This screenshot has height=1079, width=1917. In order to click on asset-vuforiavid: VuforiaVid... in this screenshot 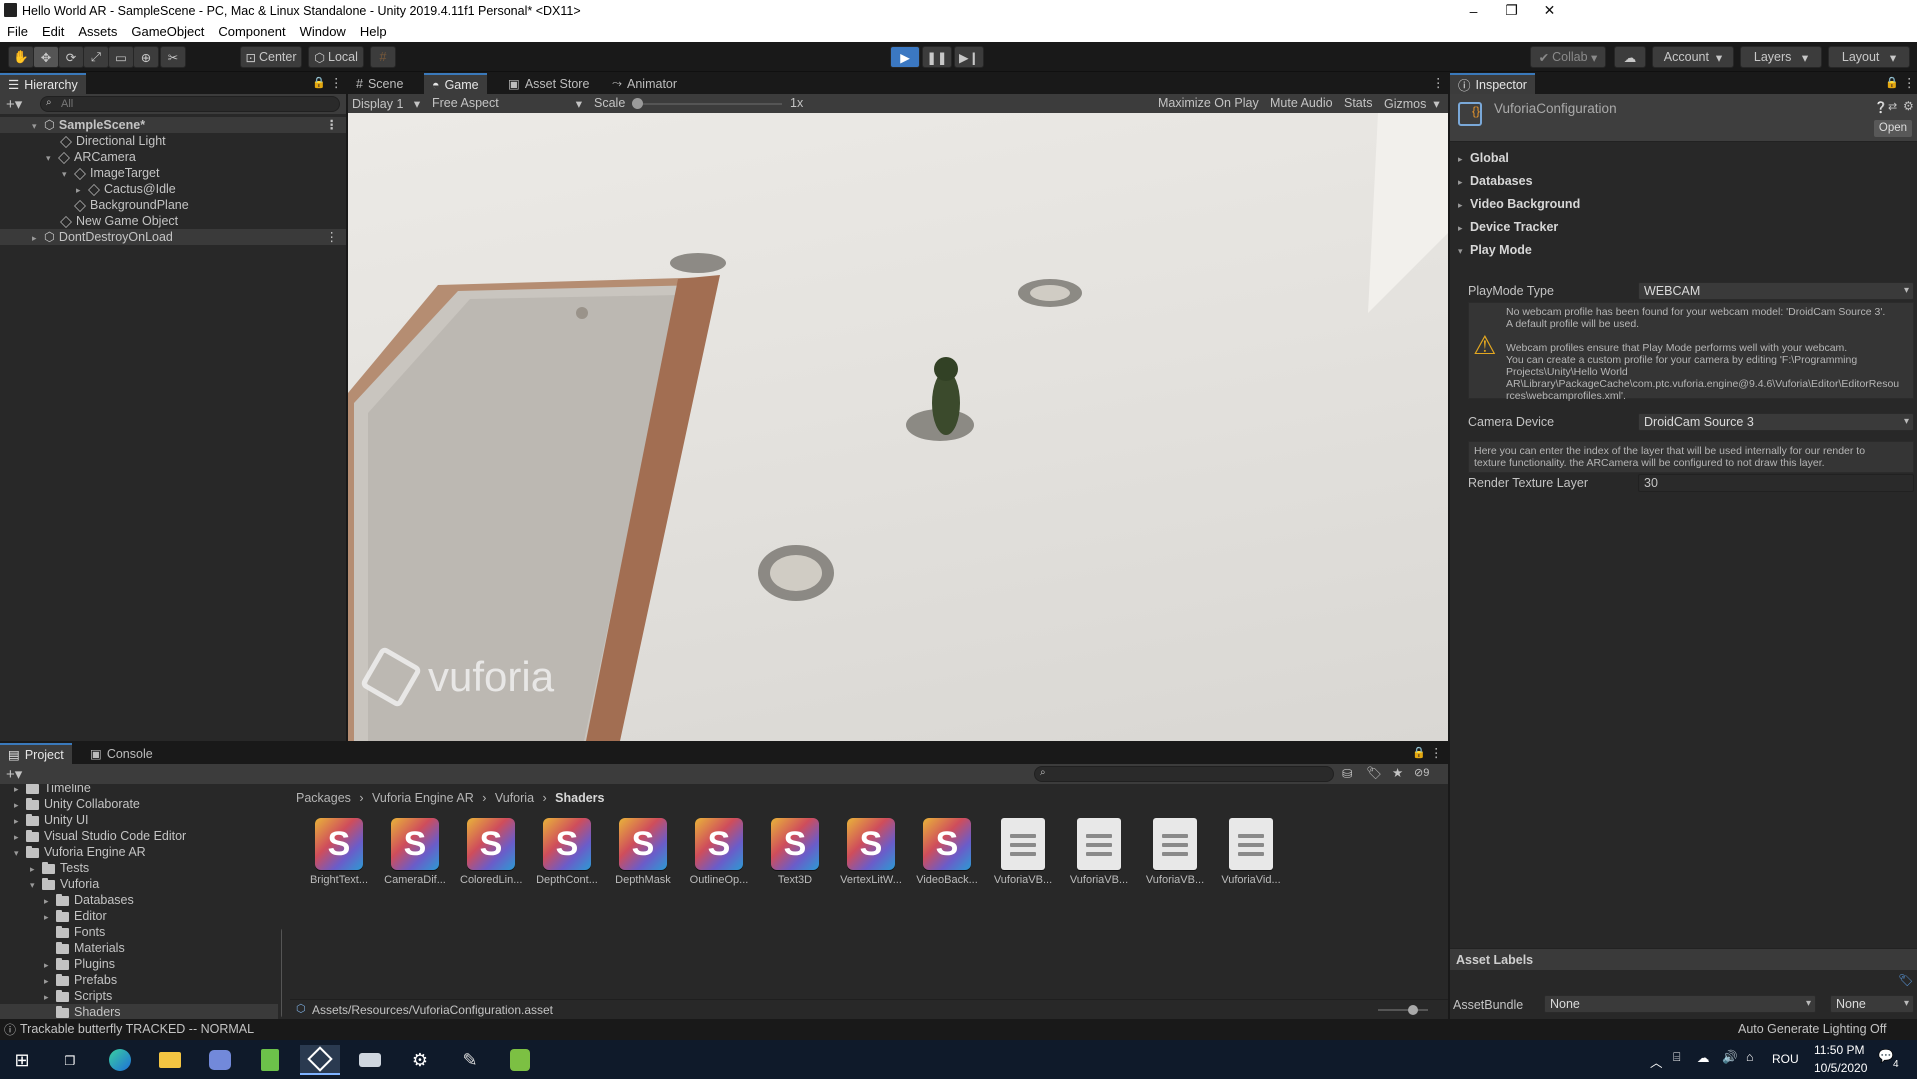, I will do `click(1251, 852)`.